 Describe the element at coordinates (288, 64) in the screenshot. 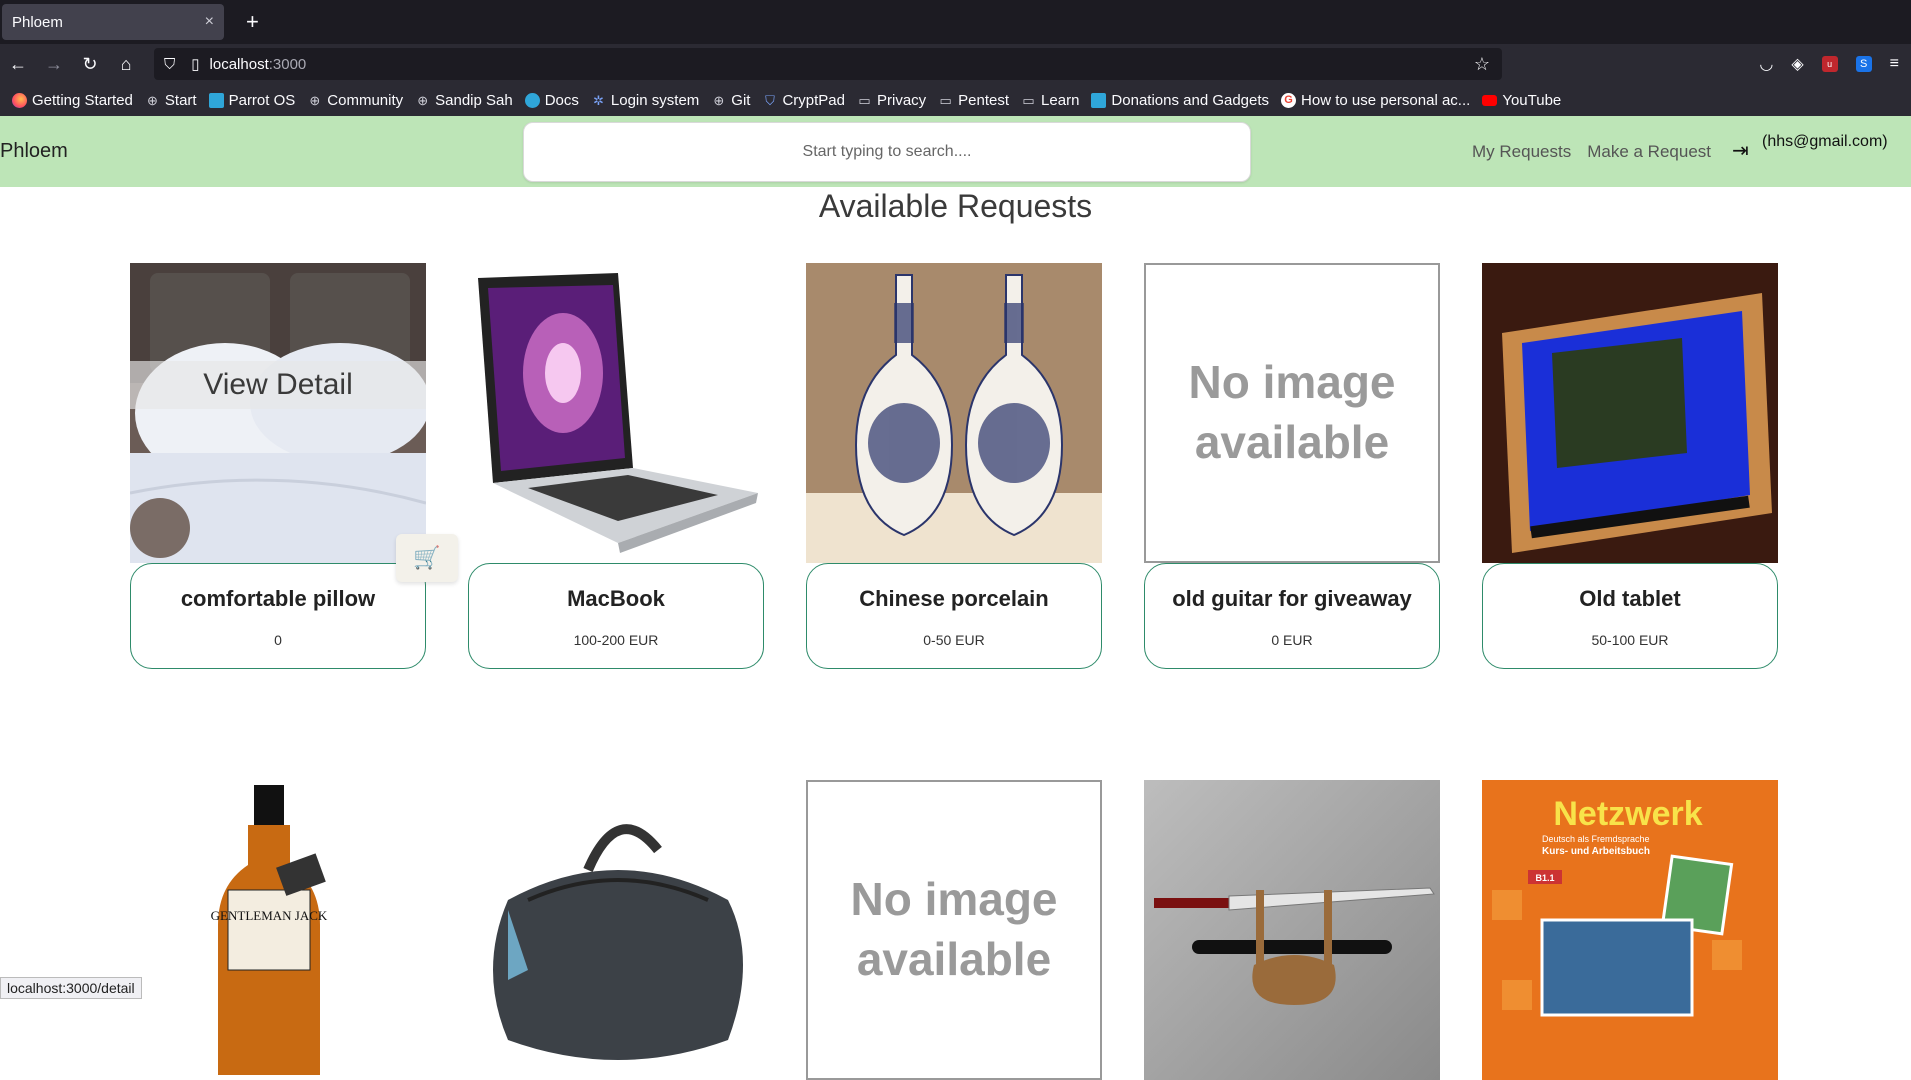

I see `url-port: :3000` at that location.